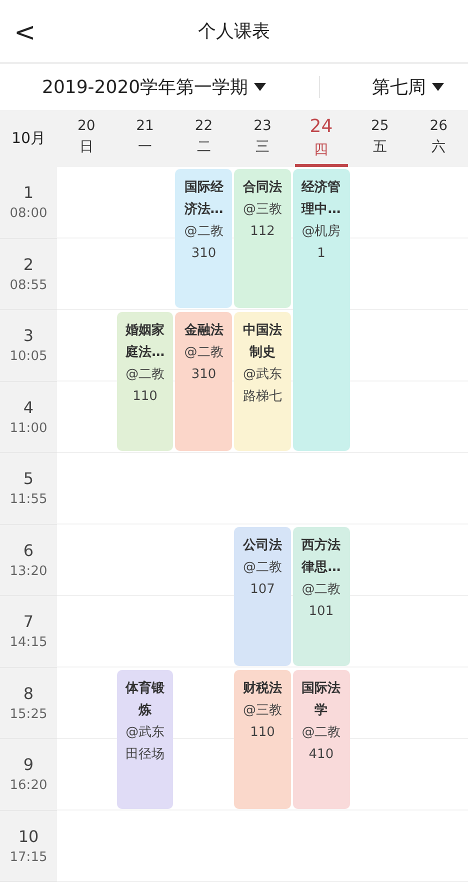 The width and height of the screenshot is (468, 882). Describe the element at coordinates (321, 700) in the screenshot. I see `course-title: 国际法学` at that location.